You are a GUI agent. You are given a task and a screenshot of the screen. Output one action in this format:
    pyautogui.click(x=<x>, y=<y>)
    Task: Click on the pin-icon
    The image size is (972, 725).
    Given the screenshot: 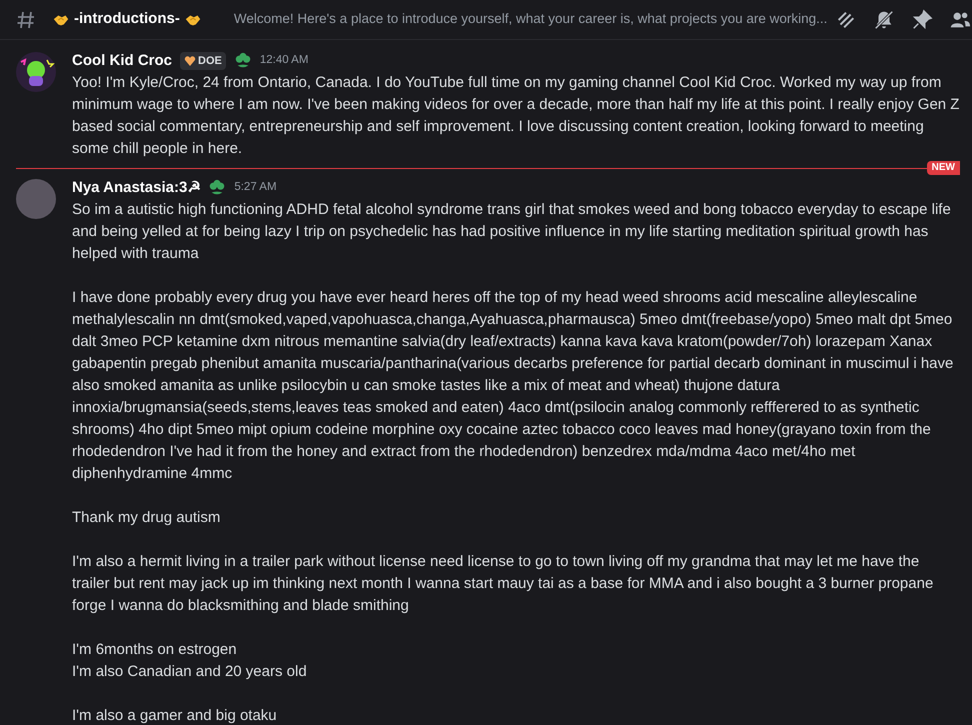 What is the action you would take?
    pyautogui.click(x=922, y=19)
    